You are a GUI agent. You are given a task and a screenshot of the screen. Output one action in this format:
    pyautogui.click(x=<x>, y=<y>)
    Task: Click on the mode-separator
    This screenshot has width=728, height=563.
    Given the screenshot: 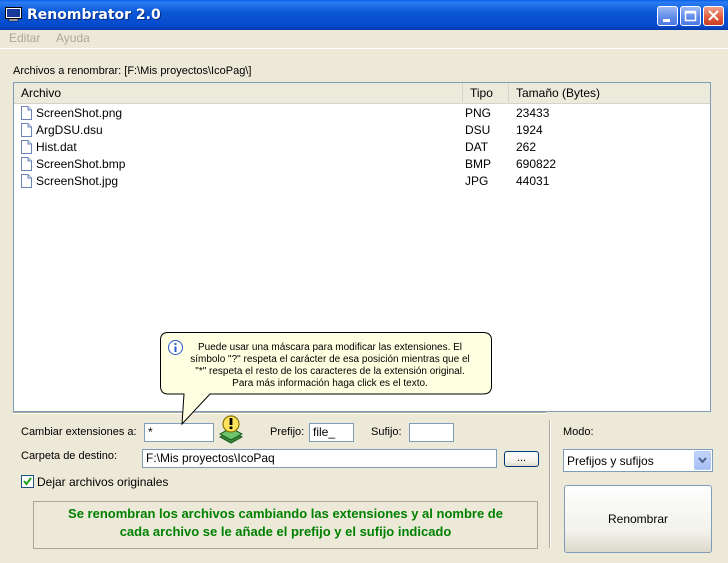 What is the action you would take?
    pyautogui.click(x=550, y=484)
    